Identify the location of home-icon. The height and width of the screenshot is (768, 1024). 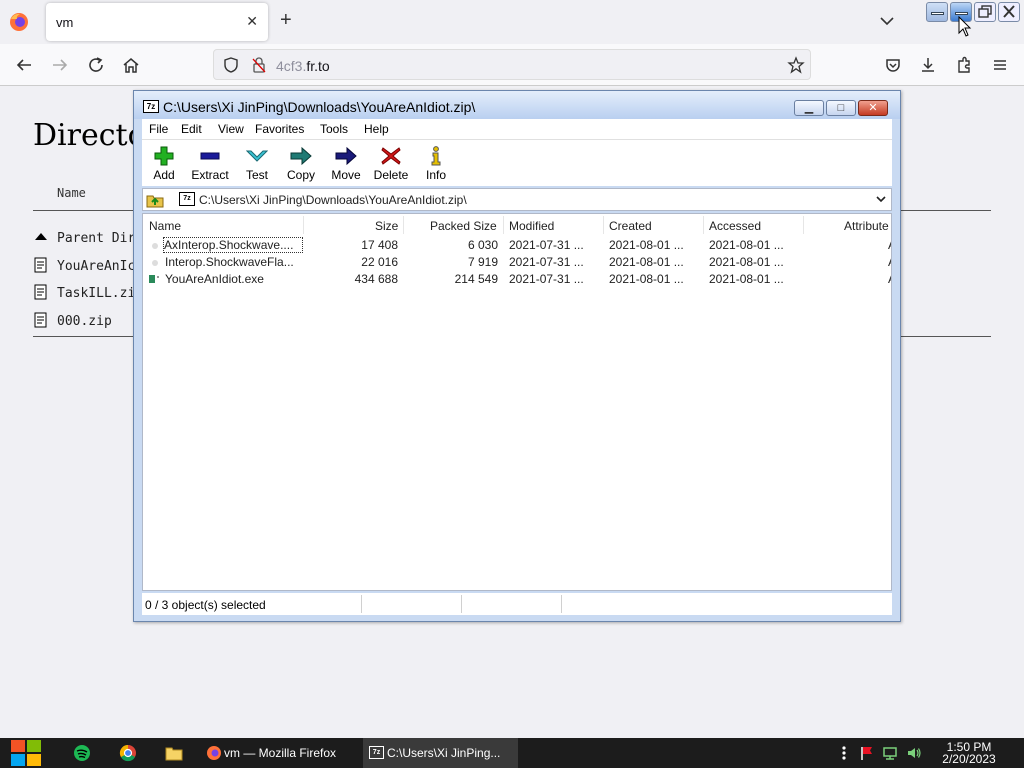
(131, 65).